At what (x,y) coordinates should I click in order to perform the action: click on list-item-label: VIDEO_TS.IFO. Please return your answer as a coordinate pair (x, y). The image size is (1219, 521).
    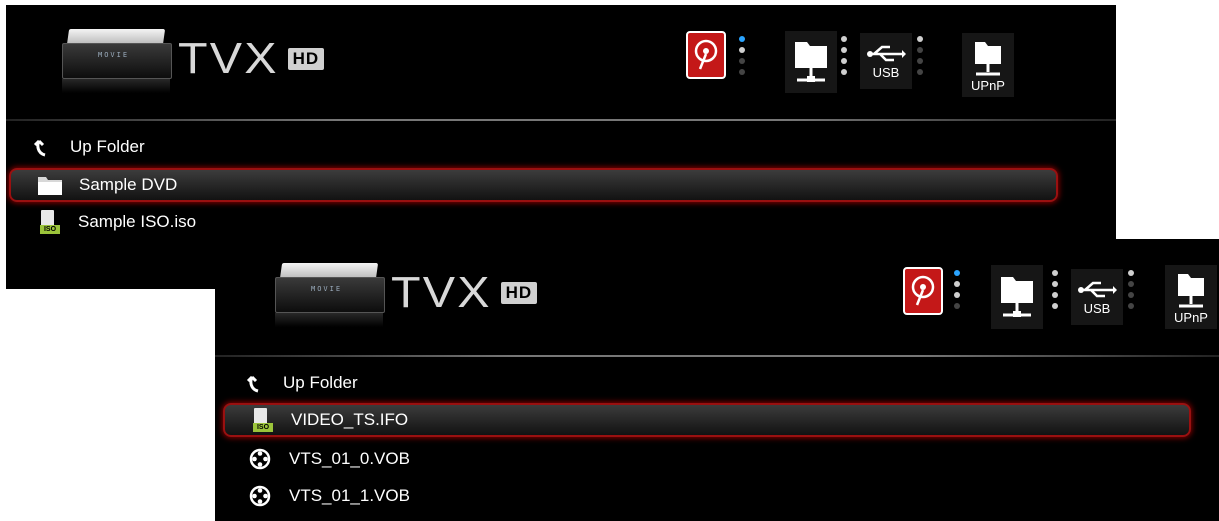
    Looking at the image, I should click on (350, 419).